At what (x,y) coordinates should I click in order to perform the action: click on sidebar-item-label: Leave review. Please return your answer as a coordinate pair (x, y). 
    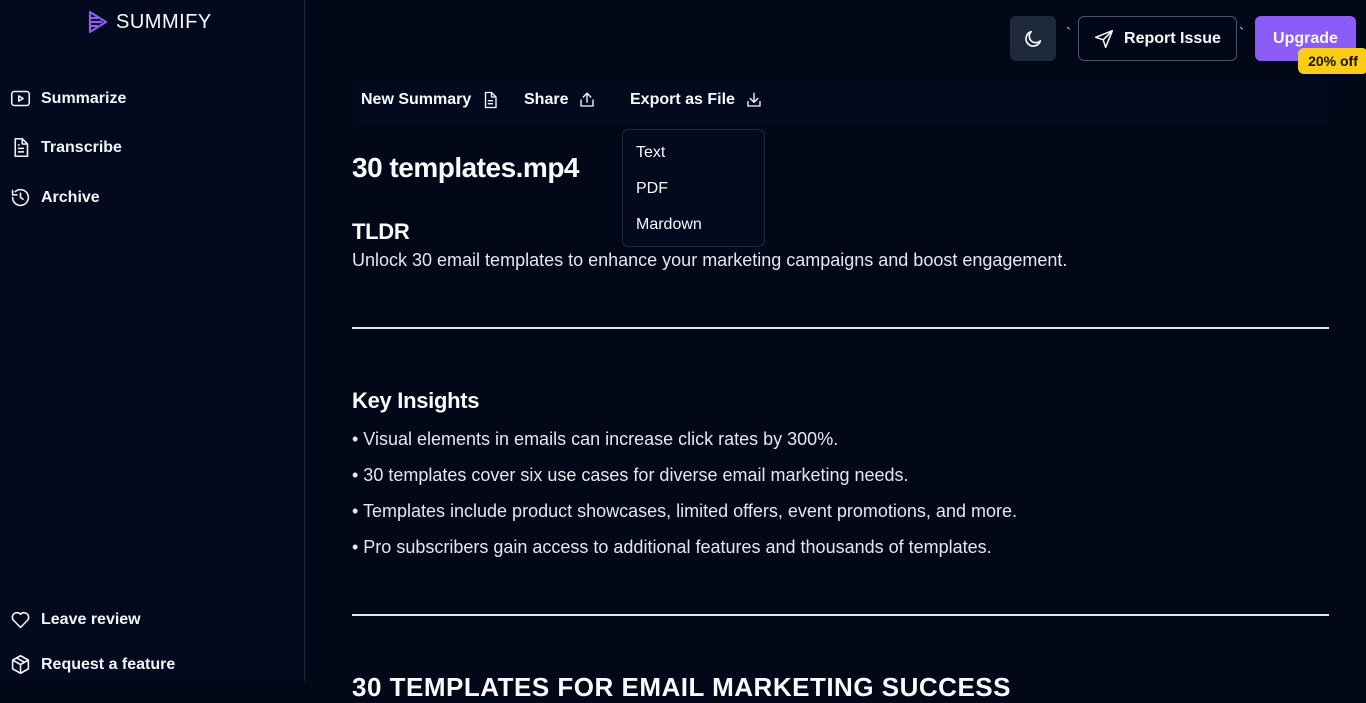
    Looking at the image, I should click on (91, 619).